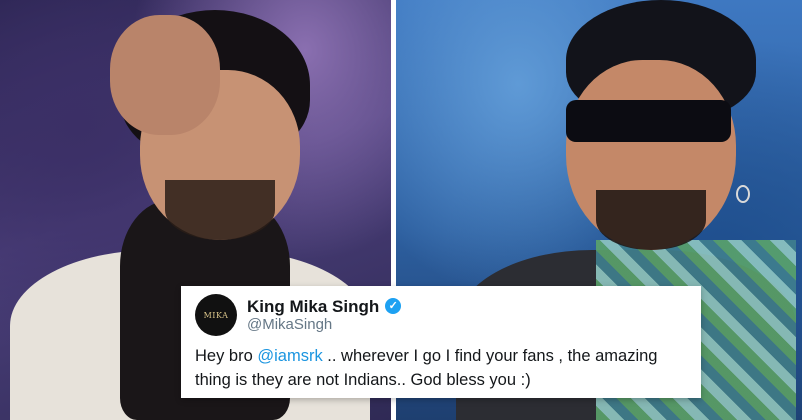 The width and height of the screenshot is (802, 420). What do you see at coordinates (313, 307) in the screenshot?
I see `display-name: King Mika Singh` at bounding box center [313, 307].